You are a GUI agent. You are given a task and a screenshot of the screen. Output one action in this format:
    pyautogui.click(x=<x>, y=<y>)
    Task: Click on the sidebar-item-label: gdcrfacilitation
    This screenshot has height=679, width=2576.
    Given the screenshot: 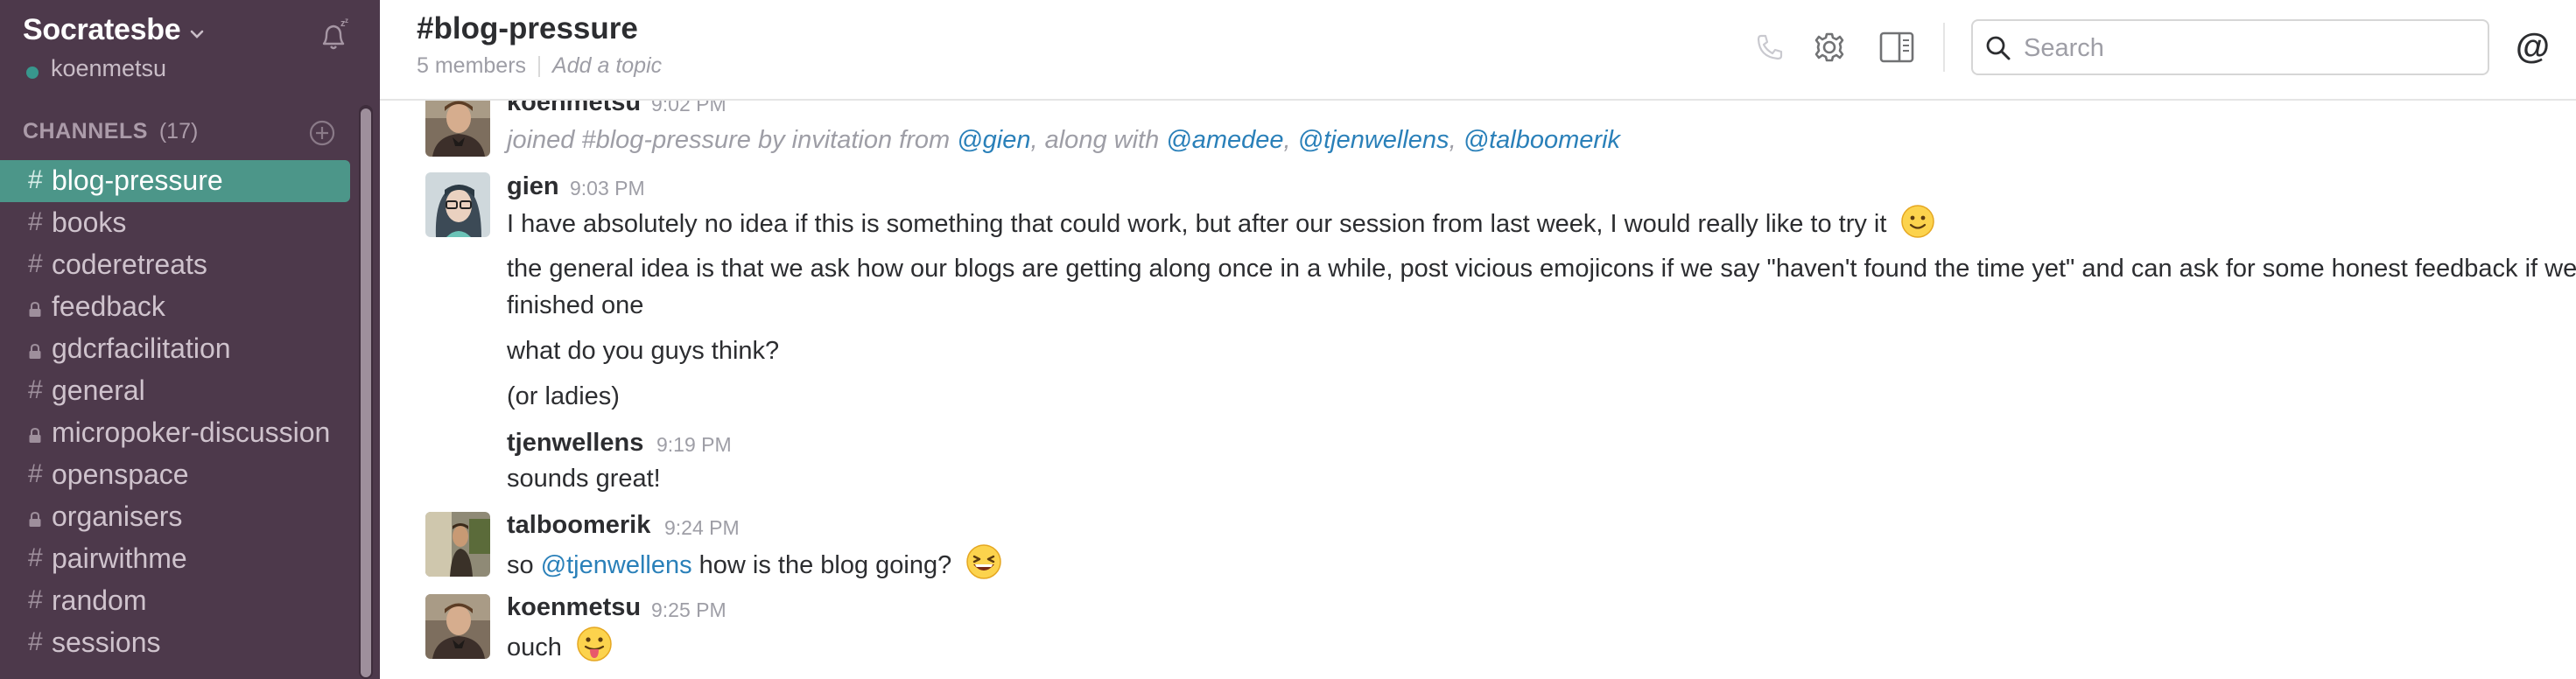 What is the action you would take?
    pyautogui.click(x=141, y=348)
    